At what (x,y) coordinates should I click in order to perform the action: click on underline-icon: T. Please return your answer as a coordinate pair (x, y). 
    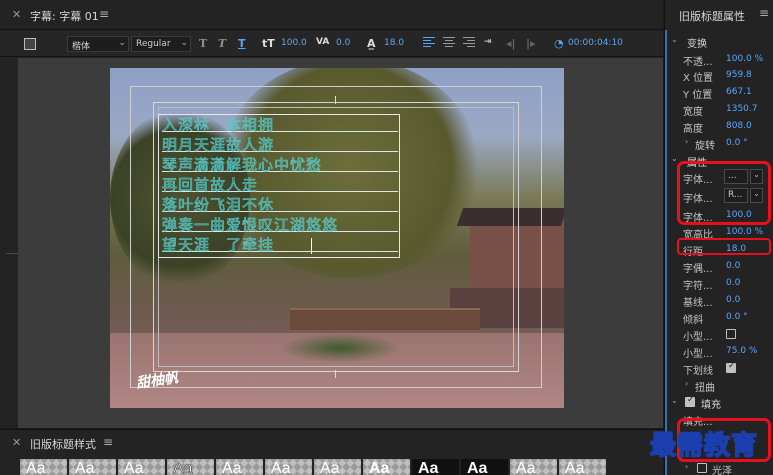
    Looking at the image, I should click on (242, 43).